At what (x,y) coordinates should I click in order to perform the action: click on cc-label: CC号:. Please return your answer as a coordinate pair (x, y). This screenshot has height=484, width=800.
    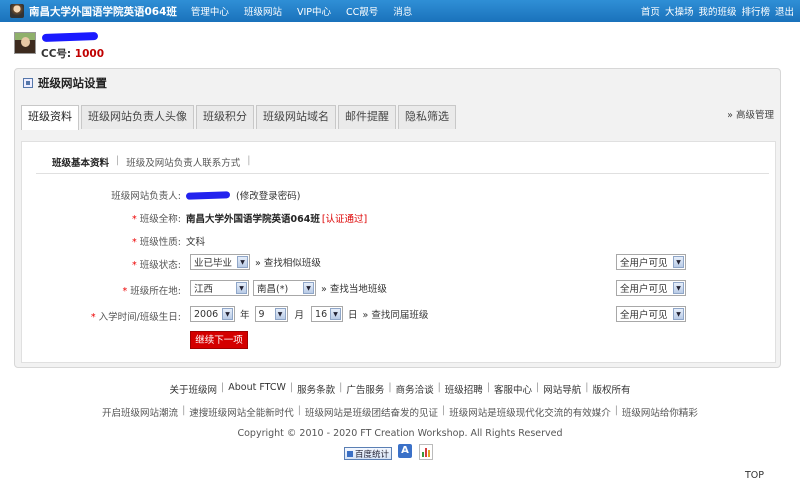
    Looking at the image, I should click on (56, 54).